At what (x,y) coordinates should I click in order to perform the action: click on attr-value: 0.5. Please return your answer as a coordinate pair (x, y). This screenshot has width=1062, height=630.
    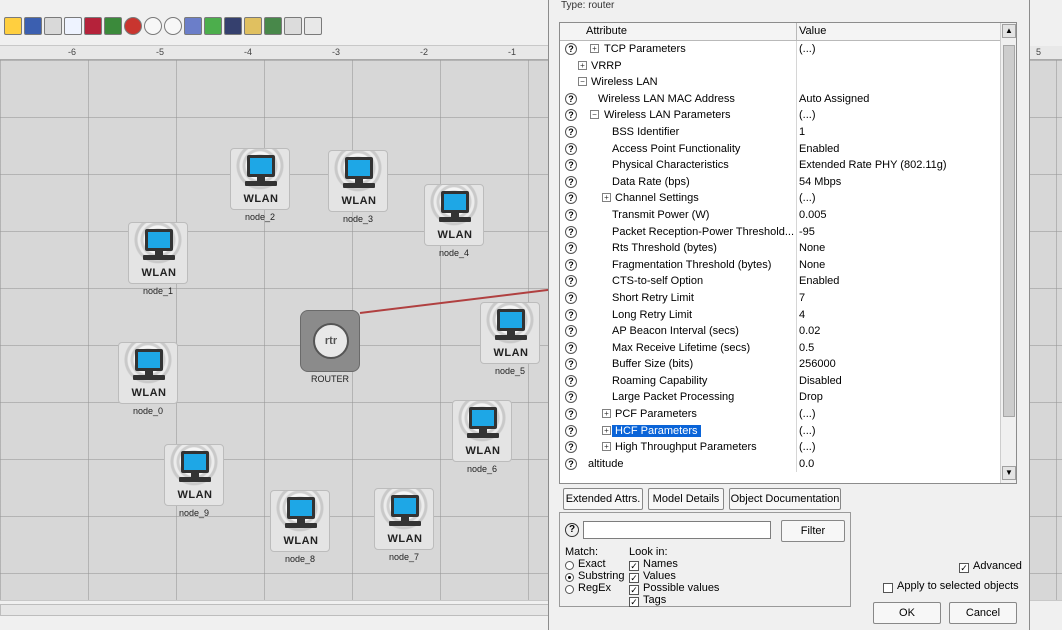
    Looking at the image, I should click on (806, 348).